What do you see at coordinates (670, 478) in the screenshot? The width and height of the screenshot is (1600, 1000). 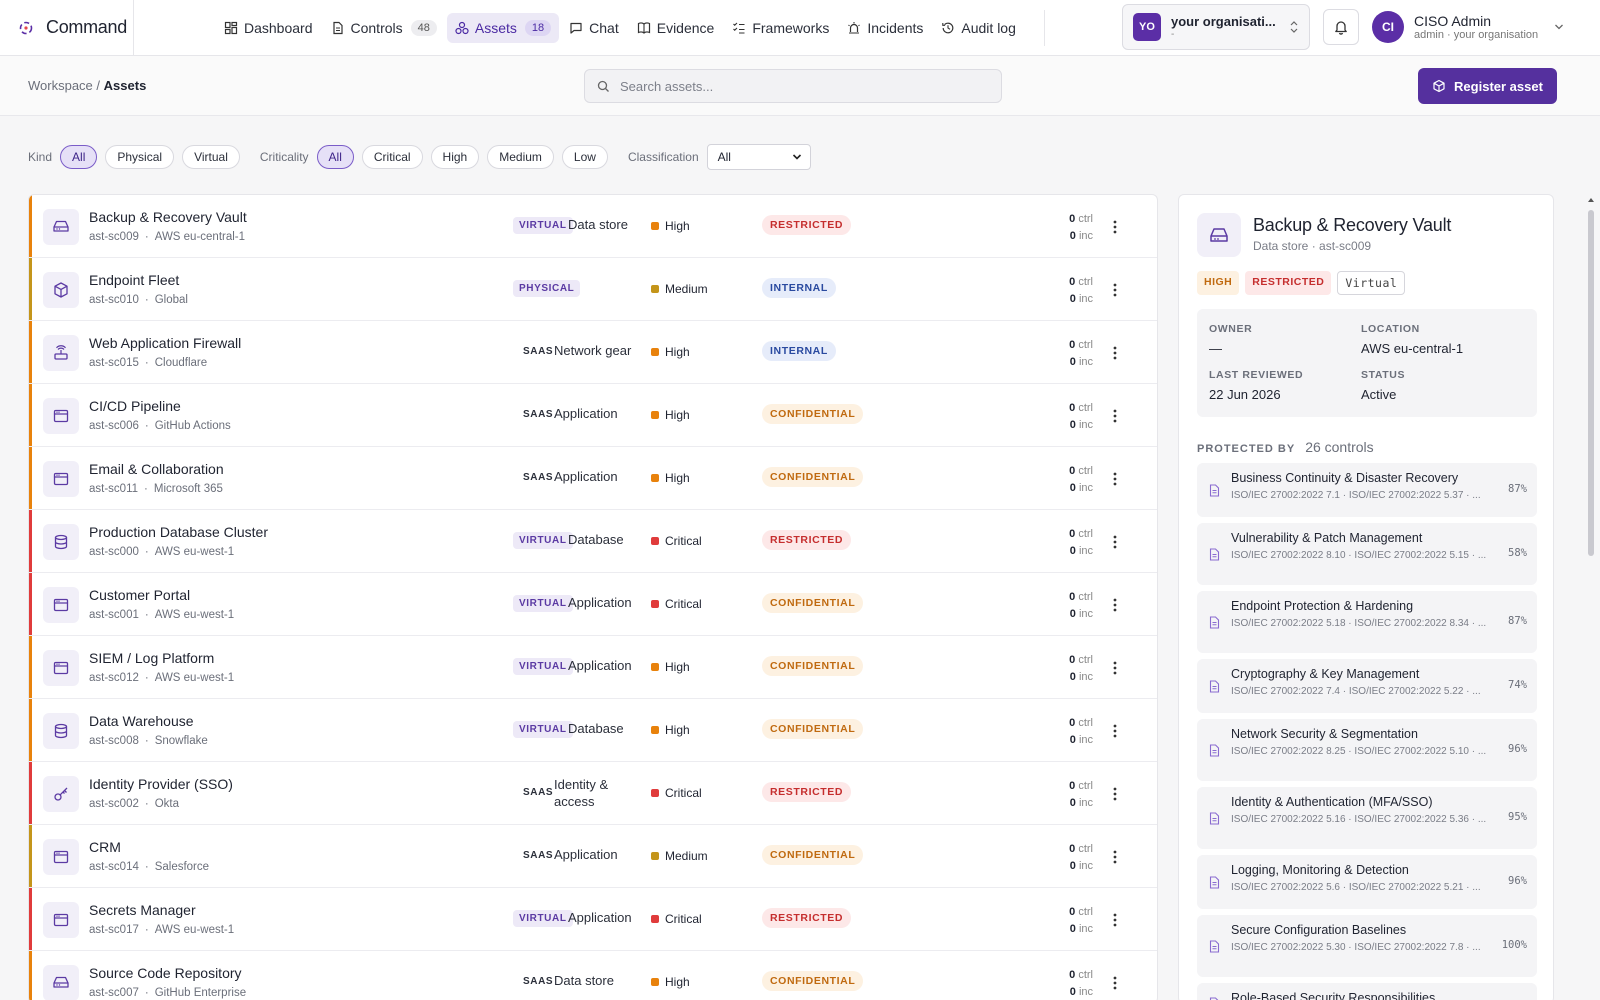 I see `criticality-indicator: High` at bounding box center [670, 478].